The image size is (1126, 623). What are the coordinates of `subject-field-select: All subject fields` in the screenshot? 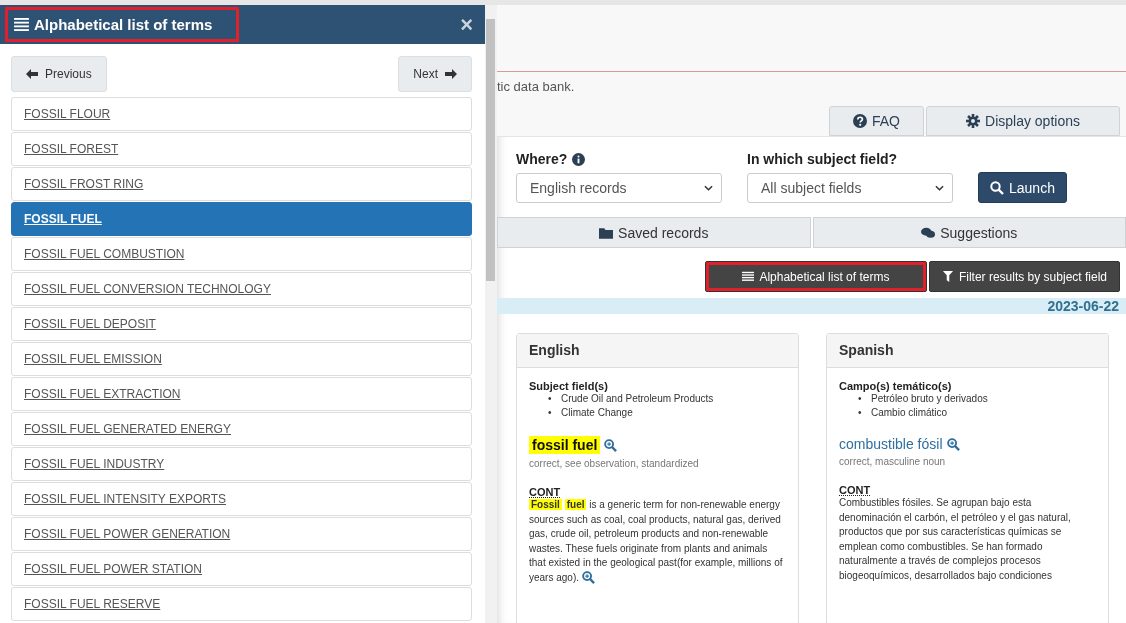 It's located at (850, 188).